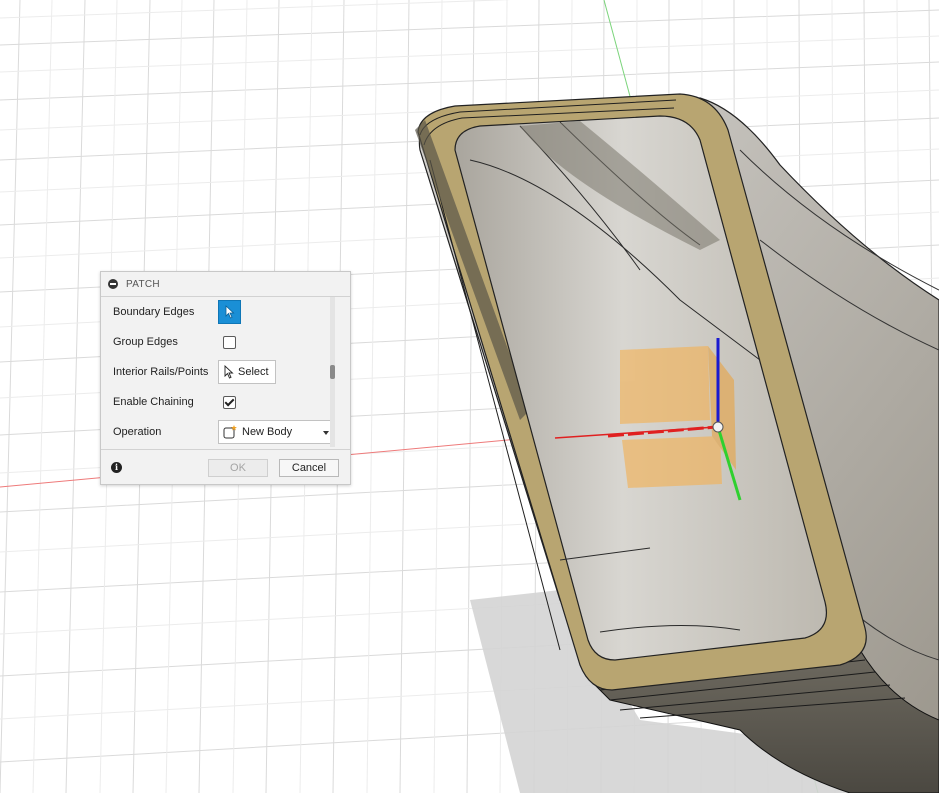  I want to click on boundary-edges-label: Boundary Edges, so click(154, 312).